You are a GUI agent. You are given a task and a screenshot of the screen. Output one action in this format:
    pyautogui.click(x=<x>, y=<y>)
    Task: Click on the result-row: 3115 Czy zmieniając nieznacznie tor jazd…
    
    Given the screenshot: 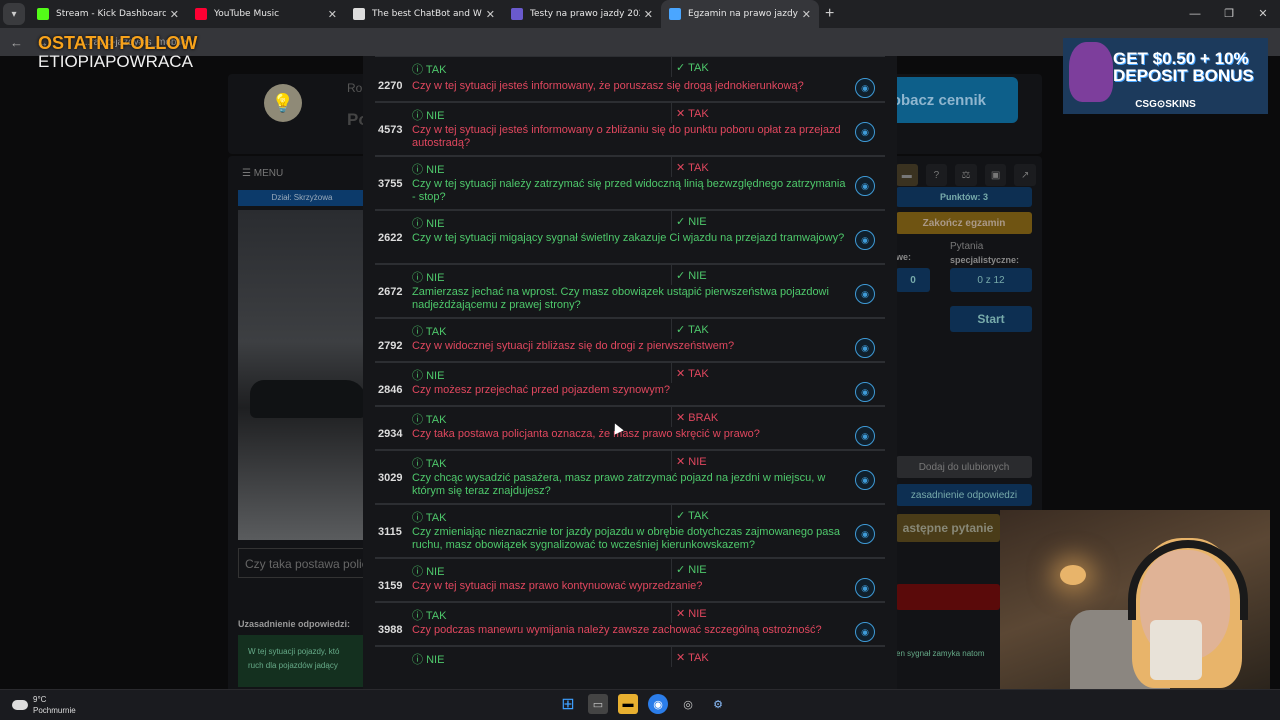 What is the action you would take?
    pyautogui.click(x=630, y=541)
    